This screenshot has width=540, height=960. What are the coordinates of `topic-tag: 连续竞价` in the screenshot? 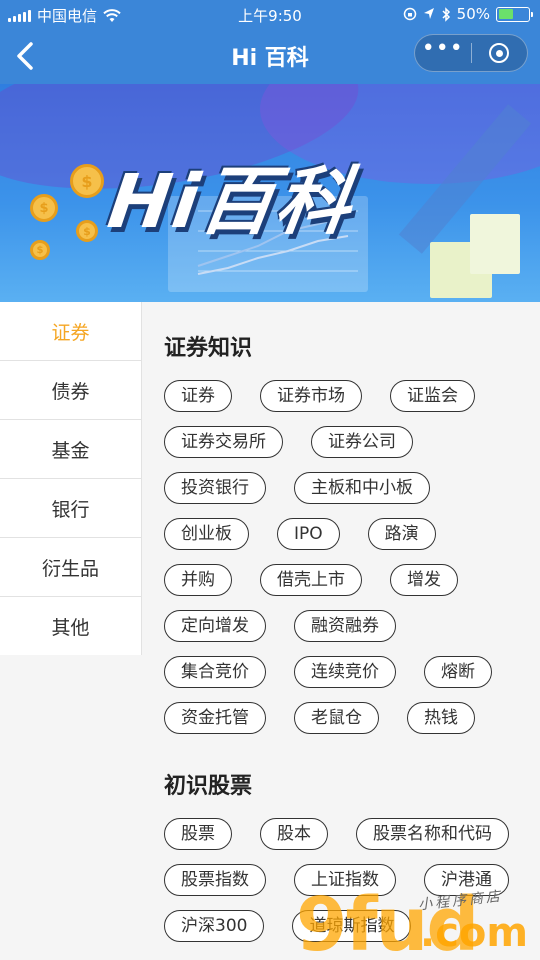 It's located at (345, 672).